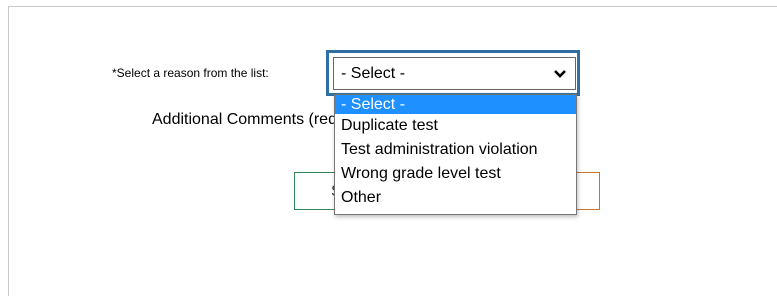 The image size is (777, 296). What do you see at coordinates (454, 73) in the screenshot?
I see `reason-select: - Select -` at bounding box center [454, 73].